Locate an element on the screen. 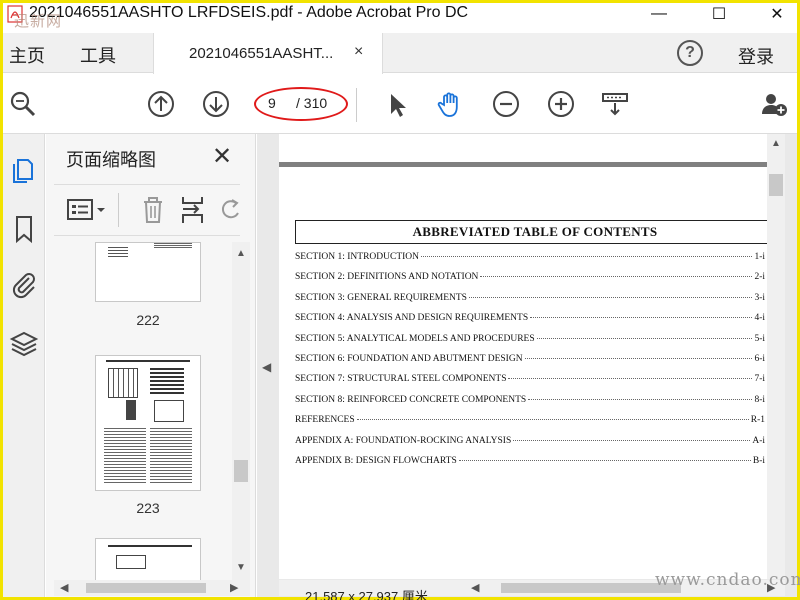 This screenshot has height=600, width=800. zoom-out-icon is located at coordinates (506, 104).